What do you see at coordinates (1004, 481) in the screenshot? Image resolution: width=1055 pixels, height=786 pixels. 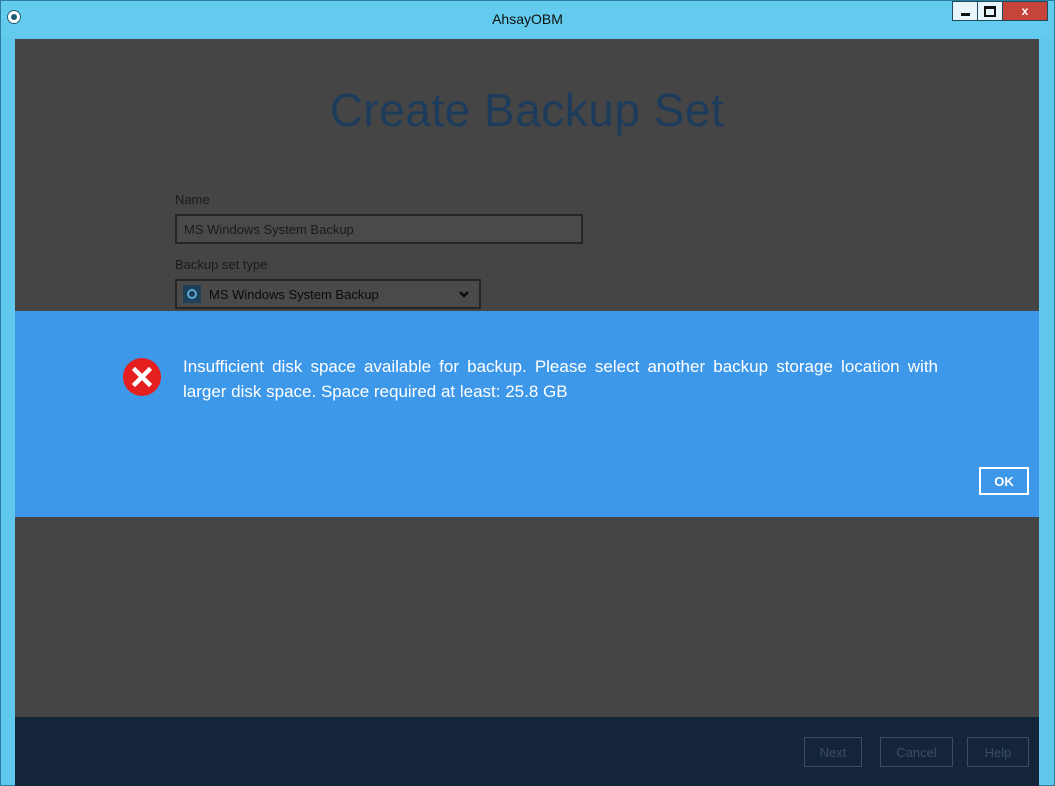 I see `ok-button: OK` at bounding box center [1004, 481].